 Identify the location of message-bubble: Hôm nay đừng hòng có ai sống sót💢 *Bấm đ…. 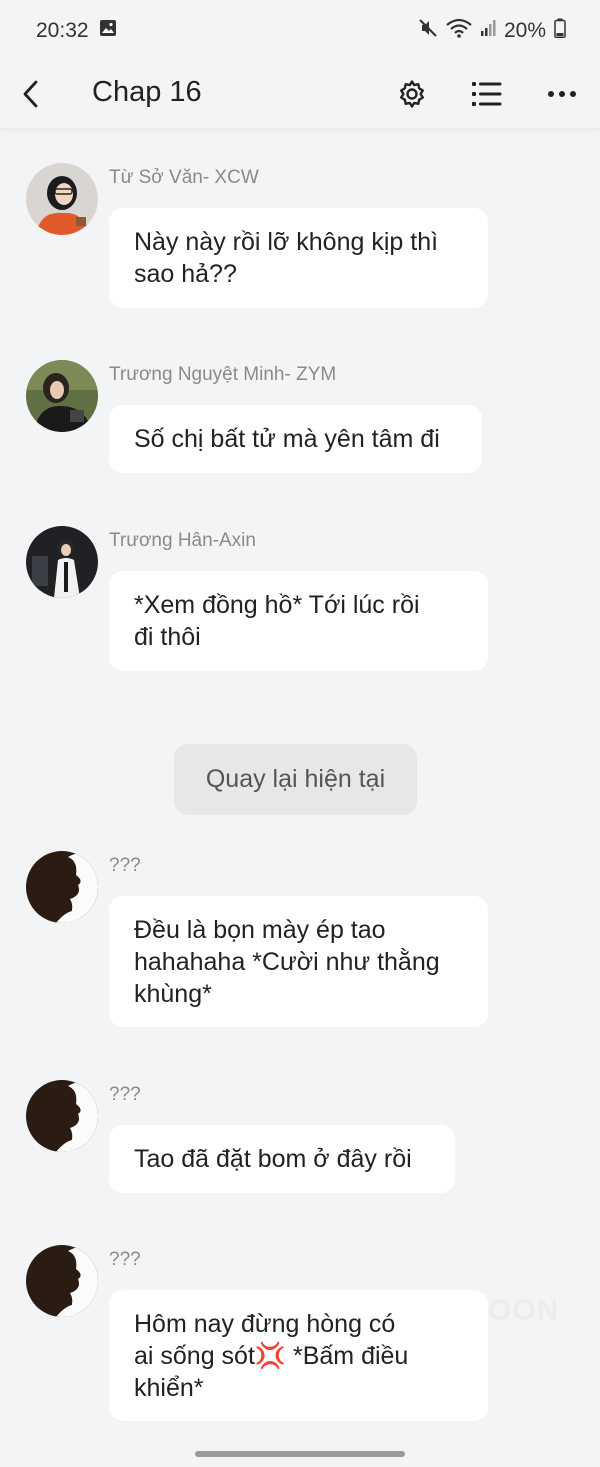
(298, 1355).